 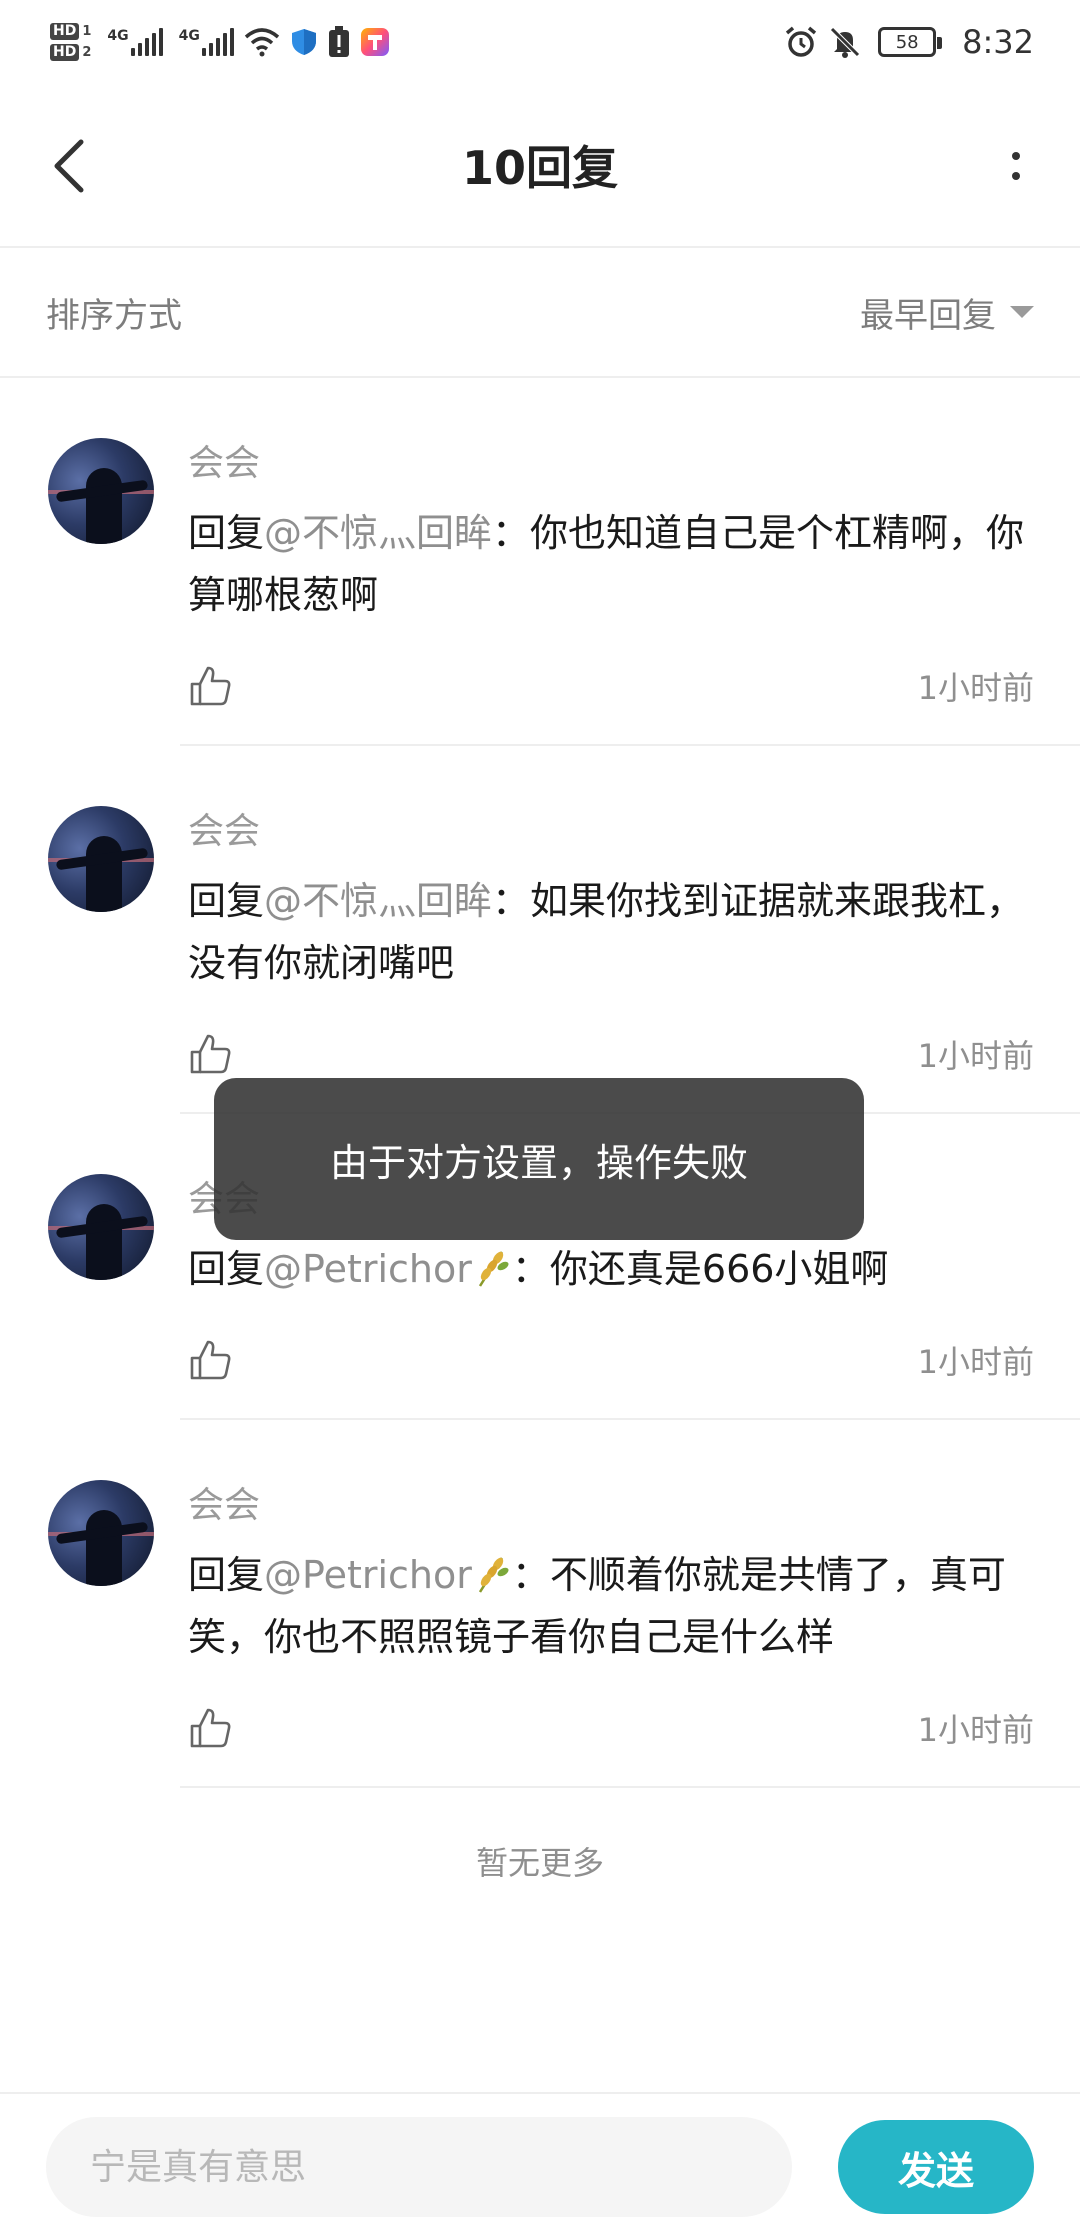 I want to click on status-right: 58 8:32, so click(x=909, y=42).